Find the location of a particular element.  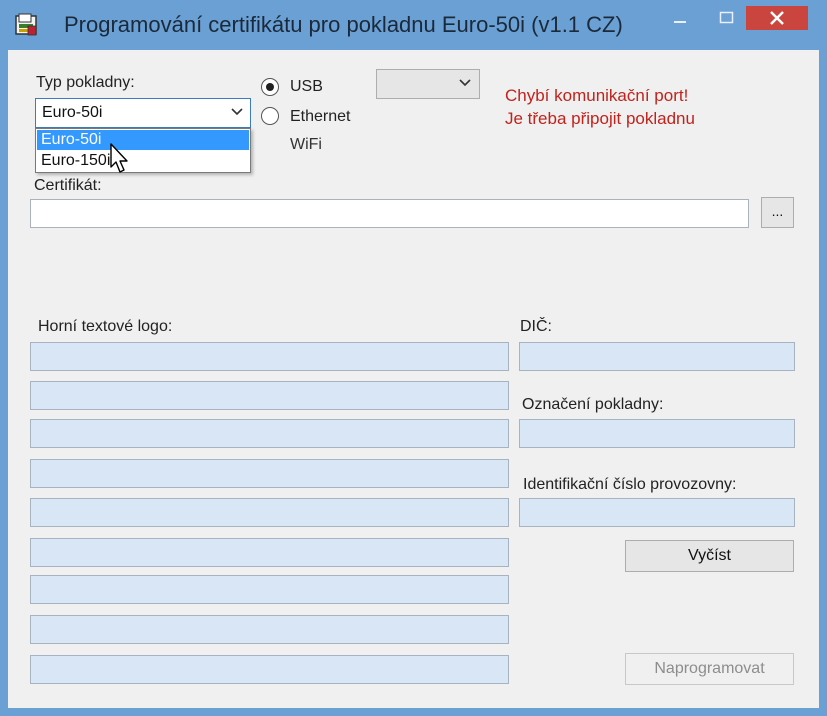

upper-logo-label: Horní textové logo: is located at coordinates (105, 326).